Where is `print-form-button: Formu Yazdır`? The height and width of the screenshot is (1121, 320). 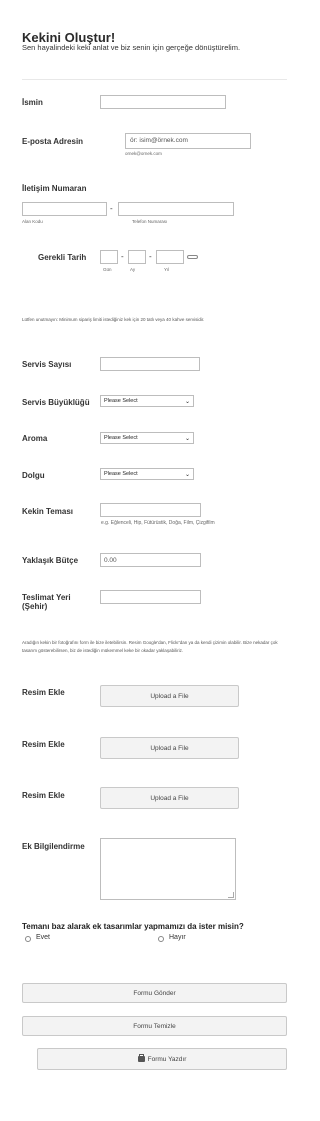
print-form-button: Formu Yazdır is located at coordinates (162, 1059).